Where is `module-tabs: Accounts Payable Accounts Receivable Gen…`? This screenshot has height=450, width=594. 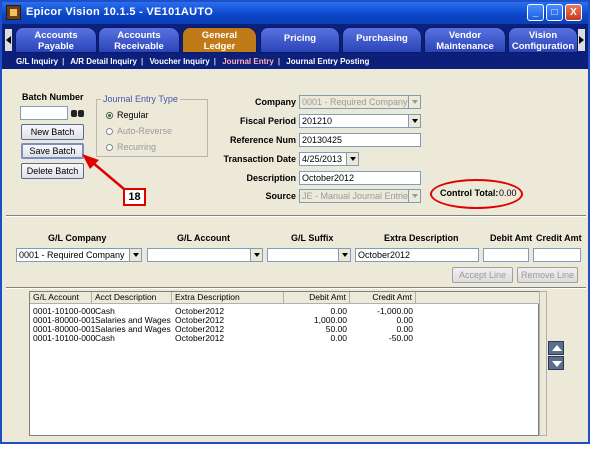
module-tabs: Accounts Payable Accounts Receivable Gen… is located at coordinates (295, 39).